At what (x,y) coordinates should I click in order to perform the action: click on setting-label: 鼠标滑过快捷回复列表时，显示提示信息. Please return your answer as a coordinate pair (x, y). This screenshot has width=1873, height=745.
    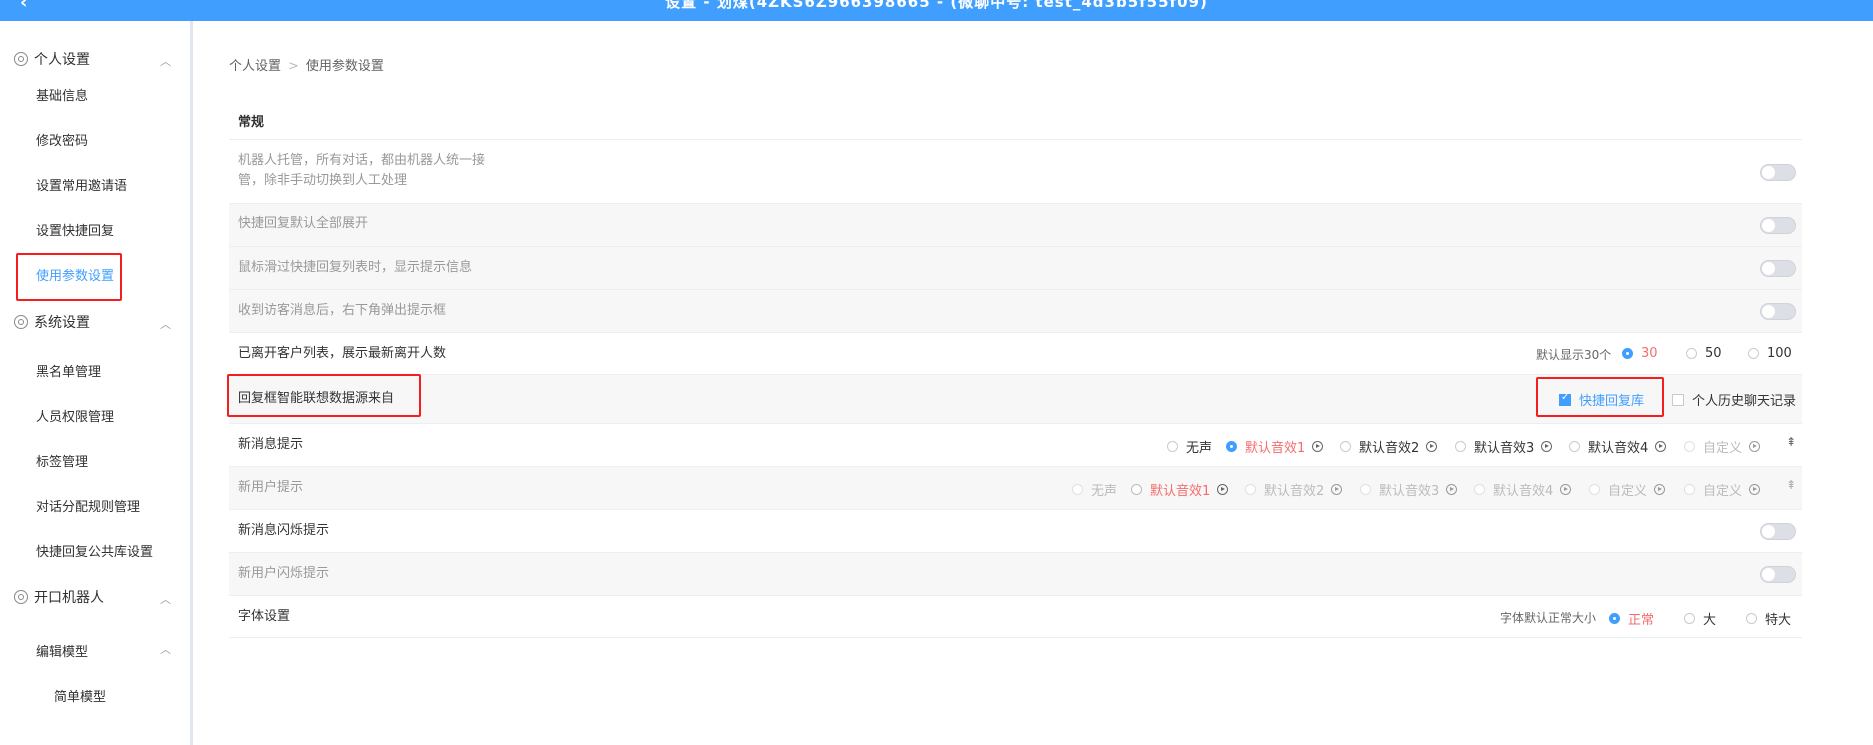
    Looking at the image, I should click on (355, 267).